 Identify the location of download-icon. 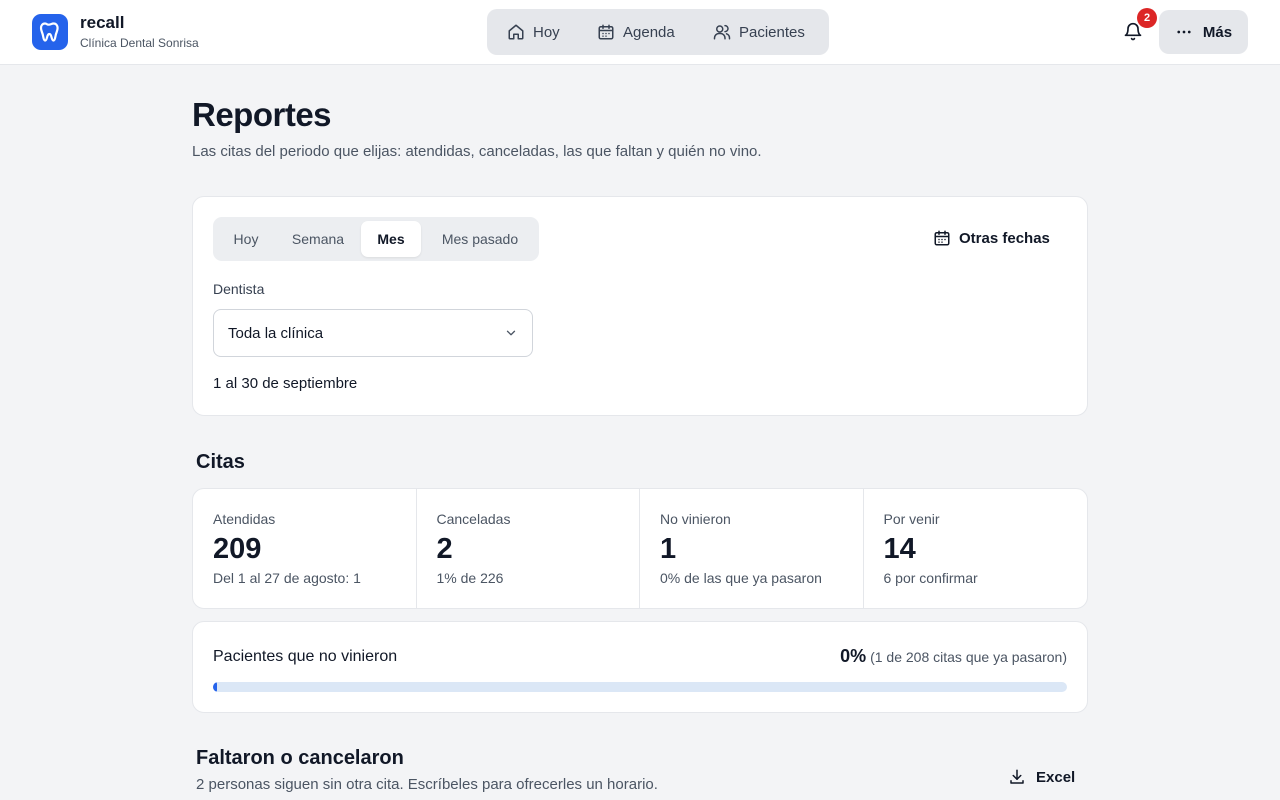
(1017, 776).